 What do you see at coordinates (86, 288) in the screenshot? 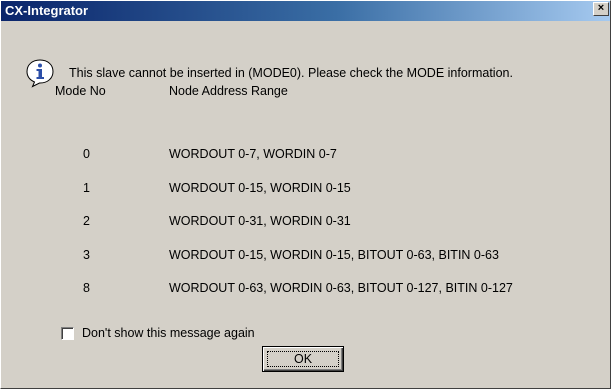
I see `mode-number: 8` at bounding box center [86, 288].